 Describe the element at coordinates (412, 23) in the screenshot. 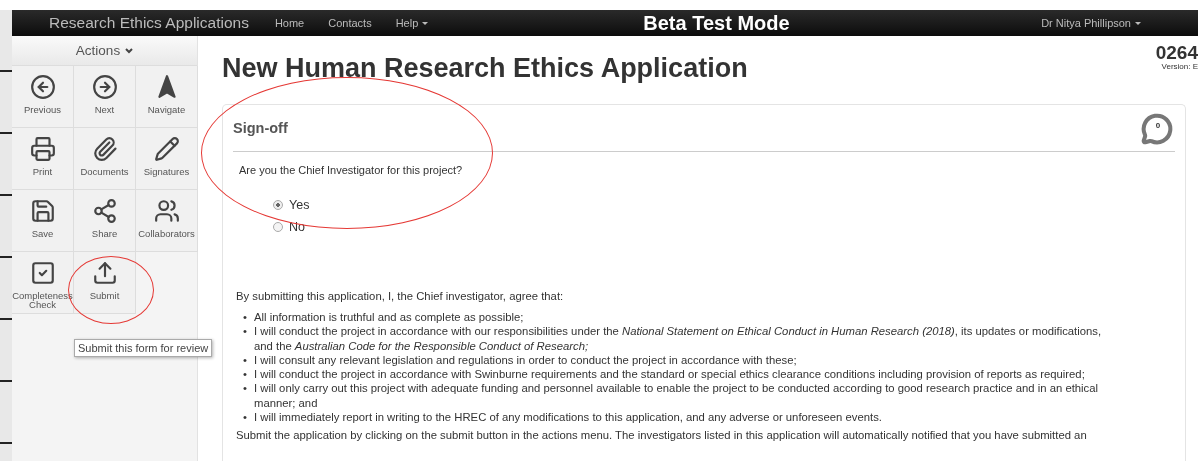

I see `nav-link: Help` at that location.